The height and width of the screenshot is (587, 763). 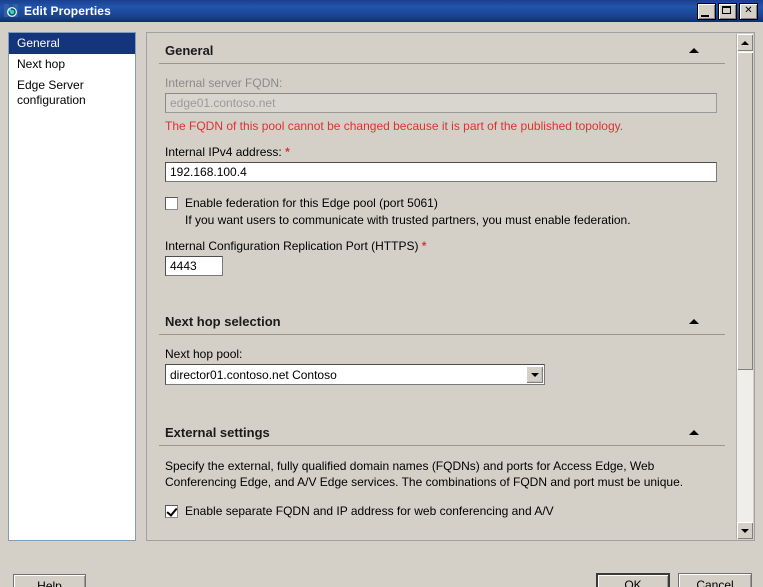 I want to click on panel-scrollbar, so click(x=744, y=286).